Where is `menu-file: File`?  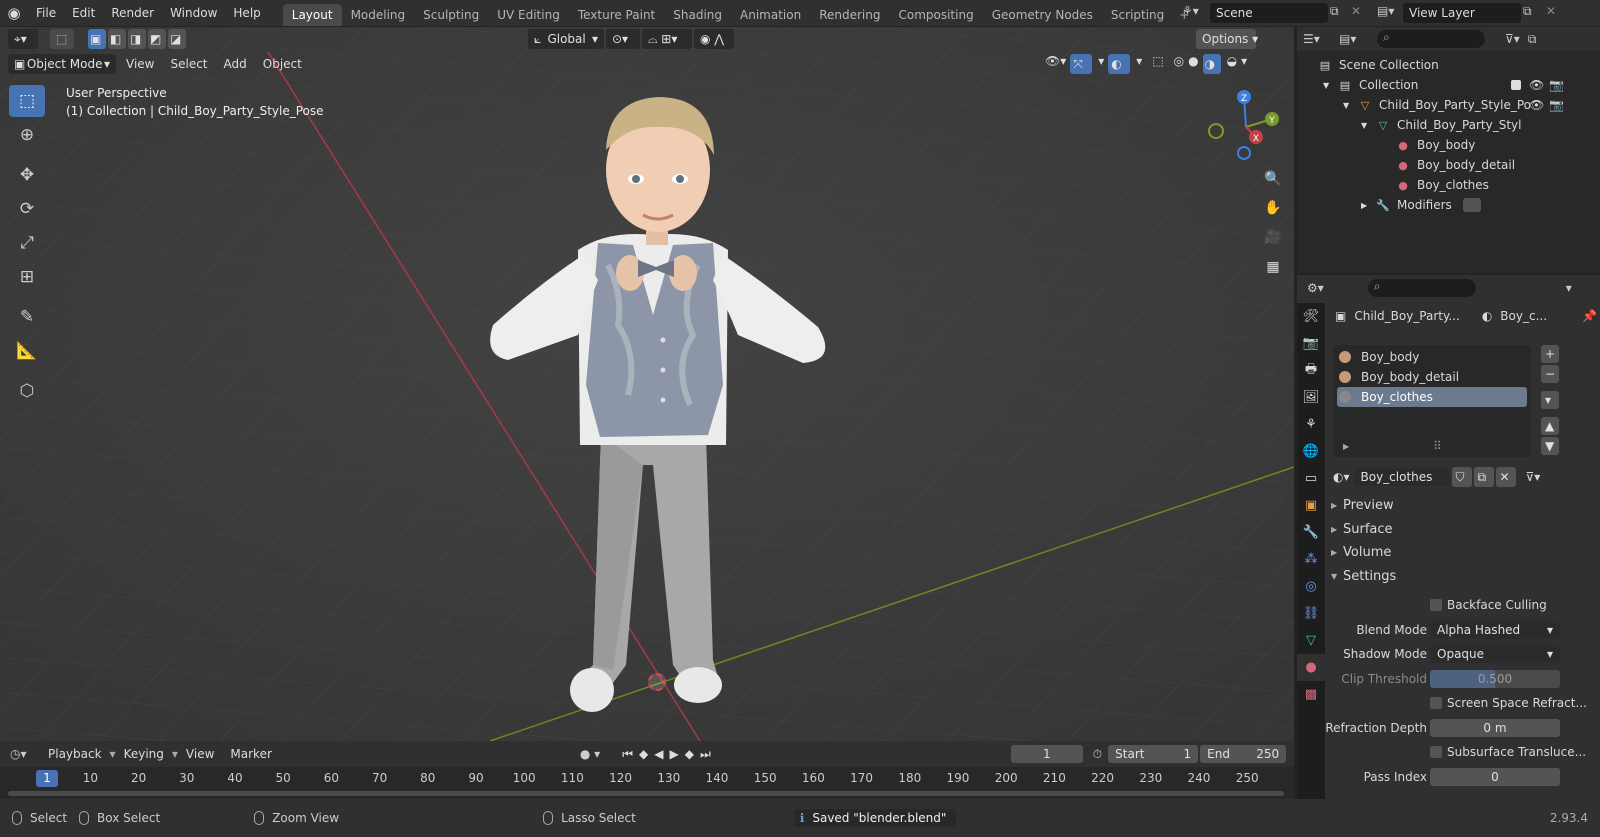 menu-file: File is located at coordinates (46, 13).